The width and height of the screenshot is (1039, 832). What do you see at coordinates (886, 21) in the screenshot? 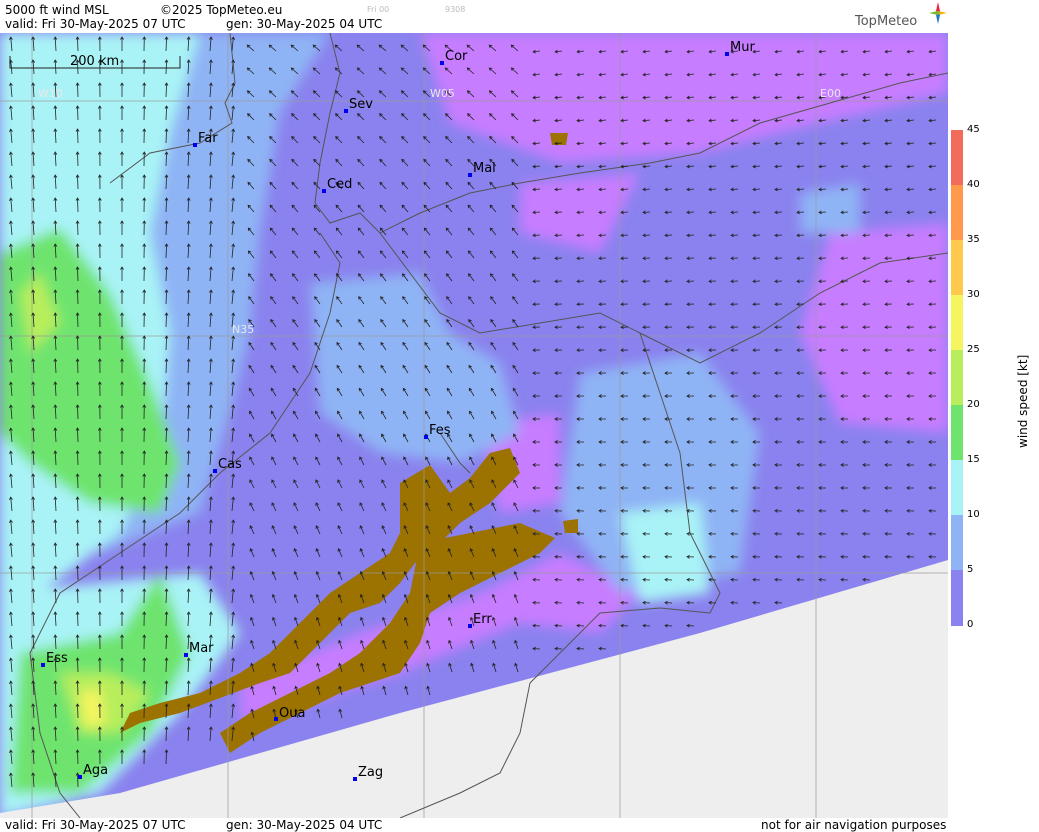
I see `logo-text: TopMeteo` at bounding box center [886, 21].